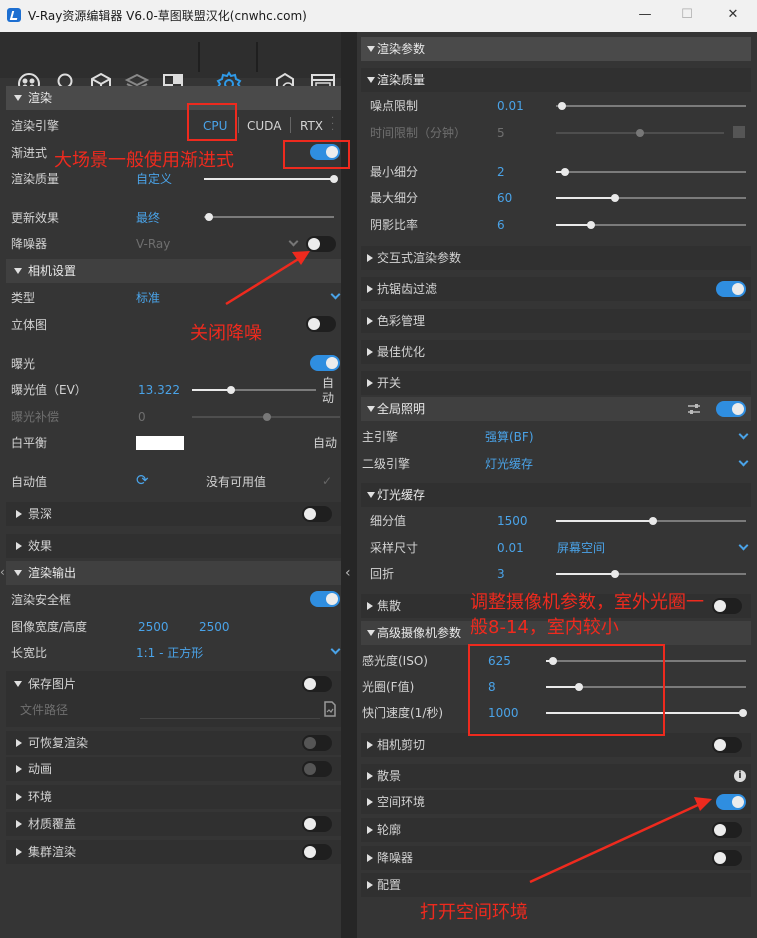 The height and width of the screenshot is (938, 757). Describe the element at coordinates (328, 391) in the screenshot. I see `exposure-auto-button: 自 动` at that location.